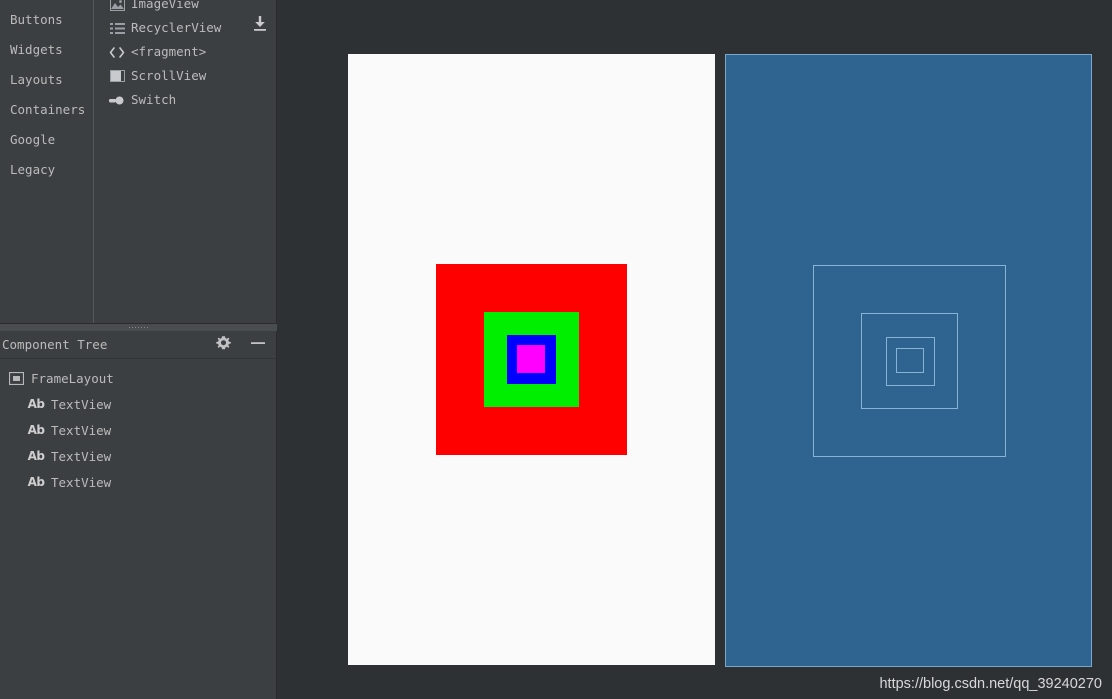 The height and width of the screenshot is (699, 1112). I want to click on minimize-icon, so click(258, 345).